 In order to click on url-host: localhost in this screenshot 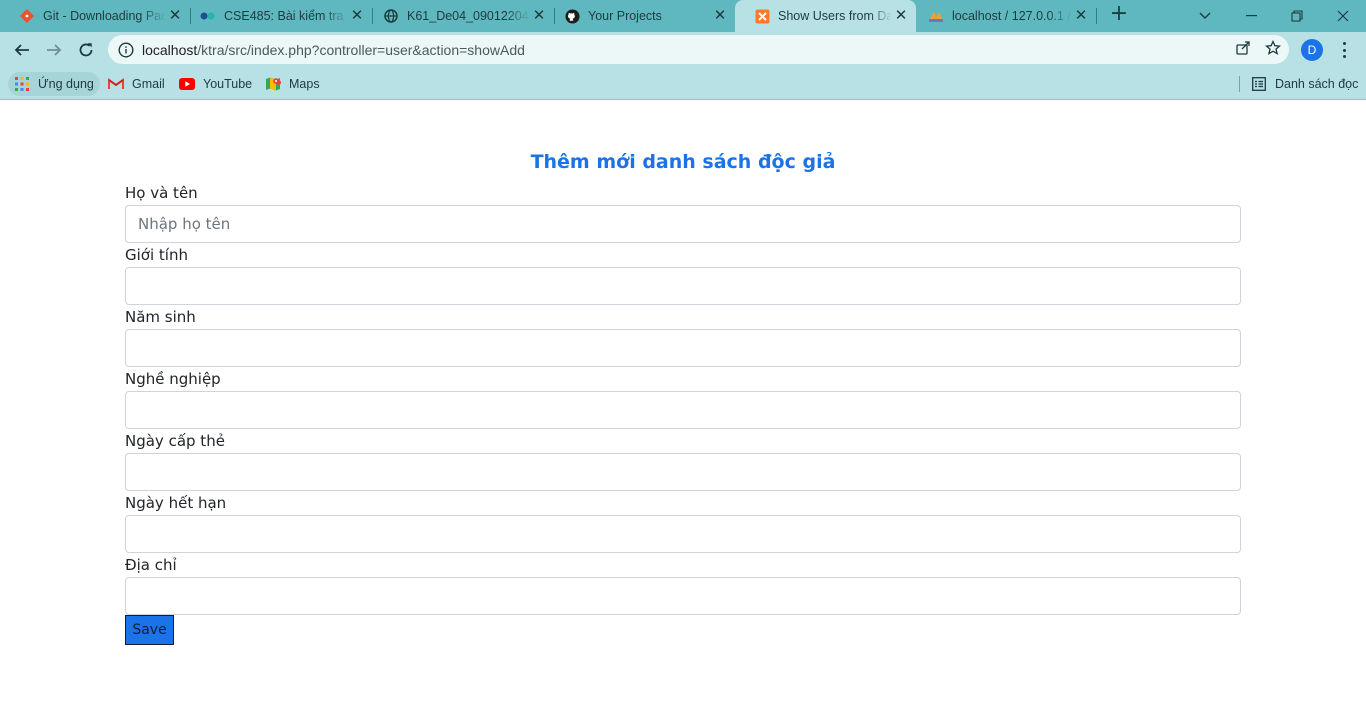, I will do `click(170, 49)`.